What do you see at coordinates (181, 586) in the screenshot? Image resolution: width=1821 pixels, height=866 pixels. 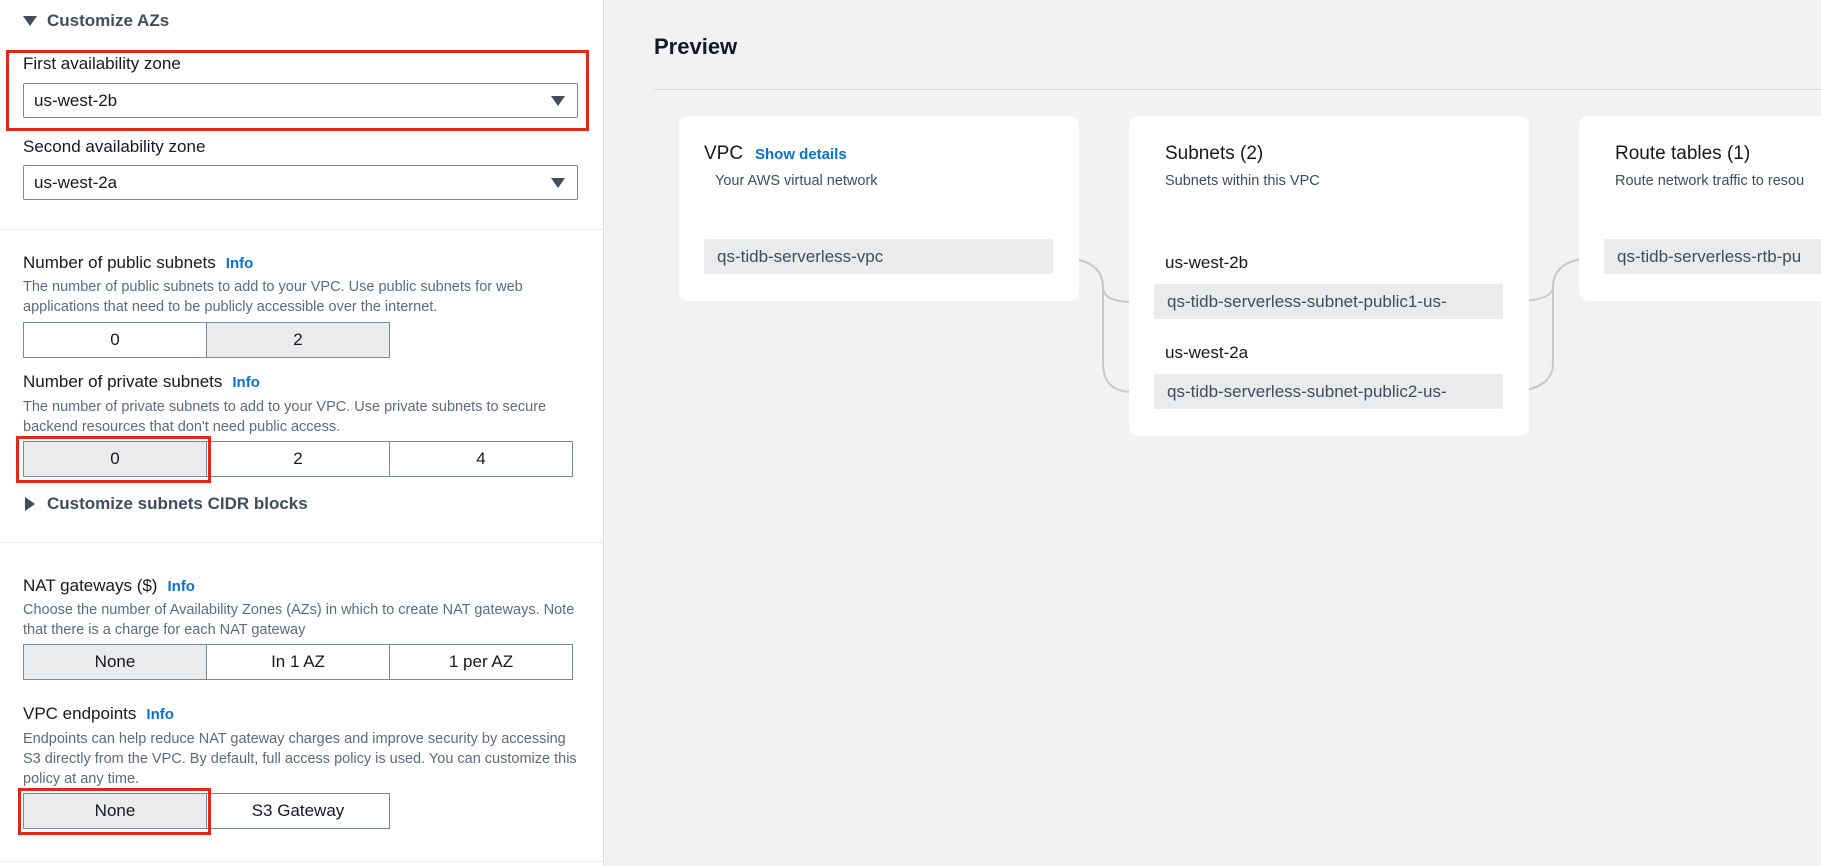 I see `nat-gateways-info-link: Info` at bounding box center [181, 586].